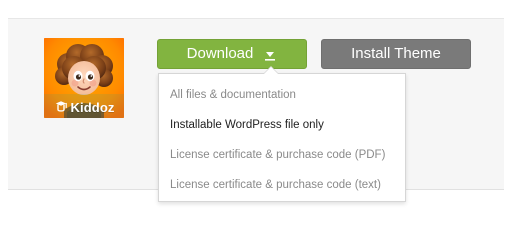 The image size is (512, 240). Describe the element at coordinates (271, 70) in the screenshot. I see `dropdown-caret` at that location.